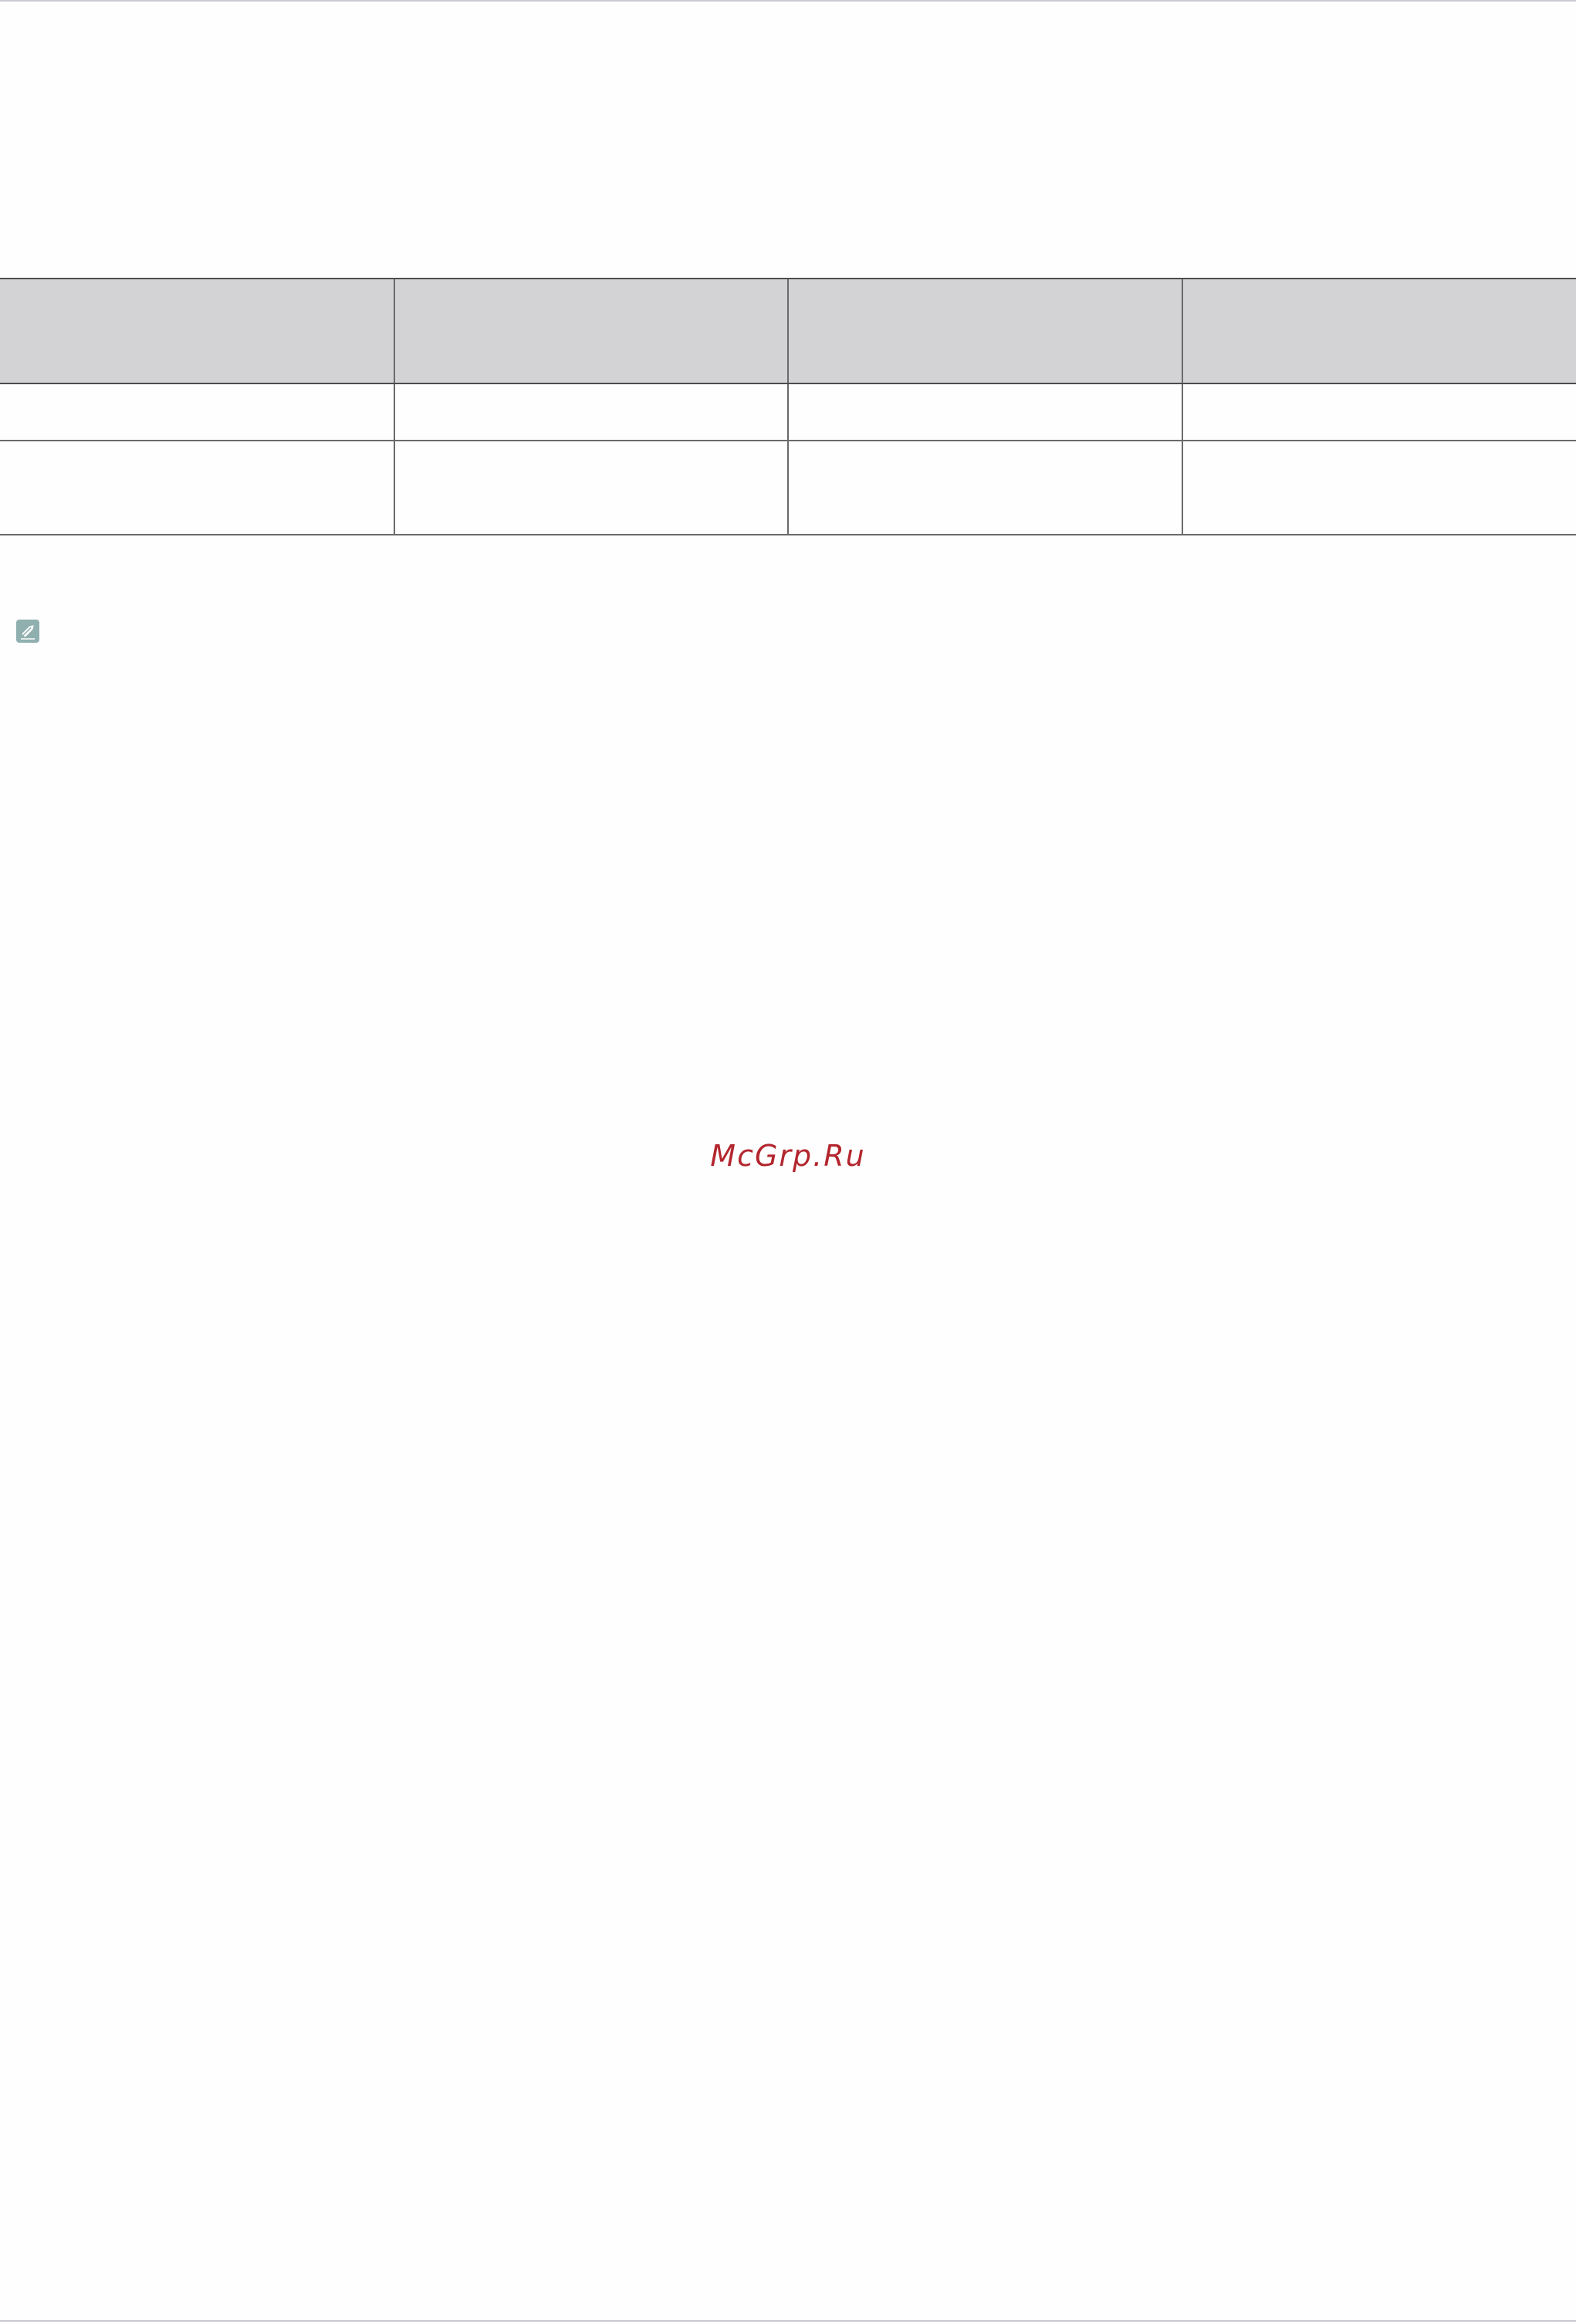  What do you see at coordinates (27, 631) in the screenshot?
I see `pencil-note-icon` at bounding box center [27, 631].